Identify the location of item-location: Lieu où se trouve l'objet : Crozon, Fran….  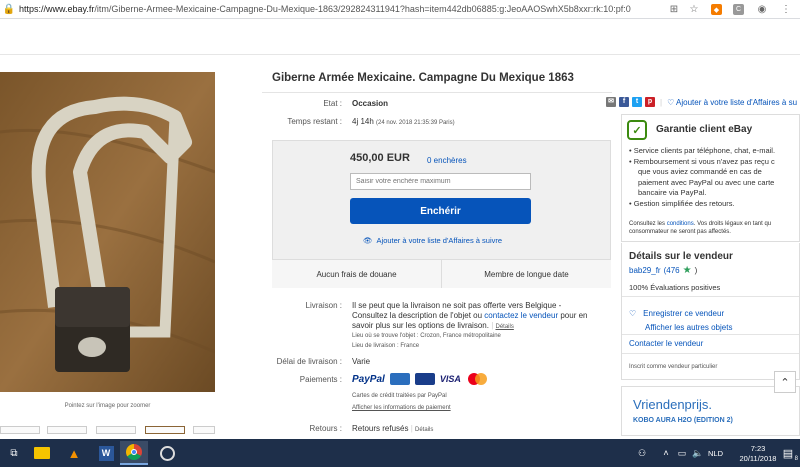
(426, 336).